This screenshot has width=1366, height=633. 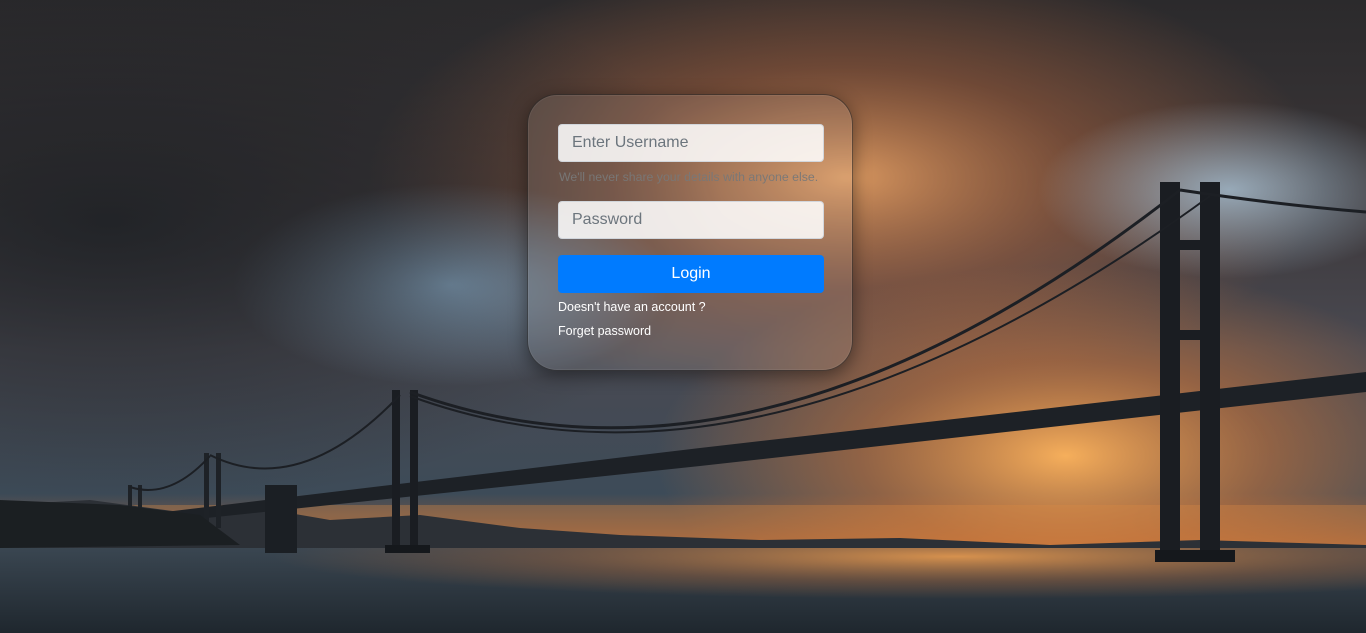 I want to click on login-button: Login, so click(x=691, y=274).